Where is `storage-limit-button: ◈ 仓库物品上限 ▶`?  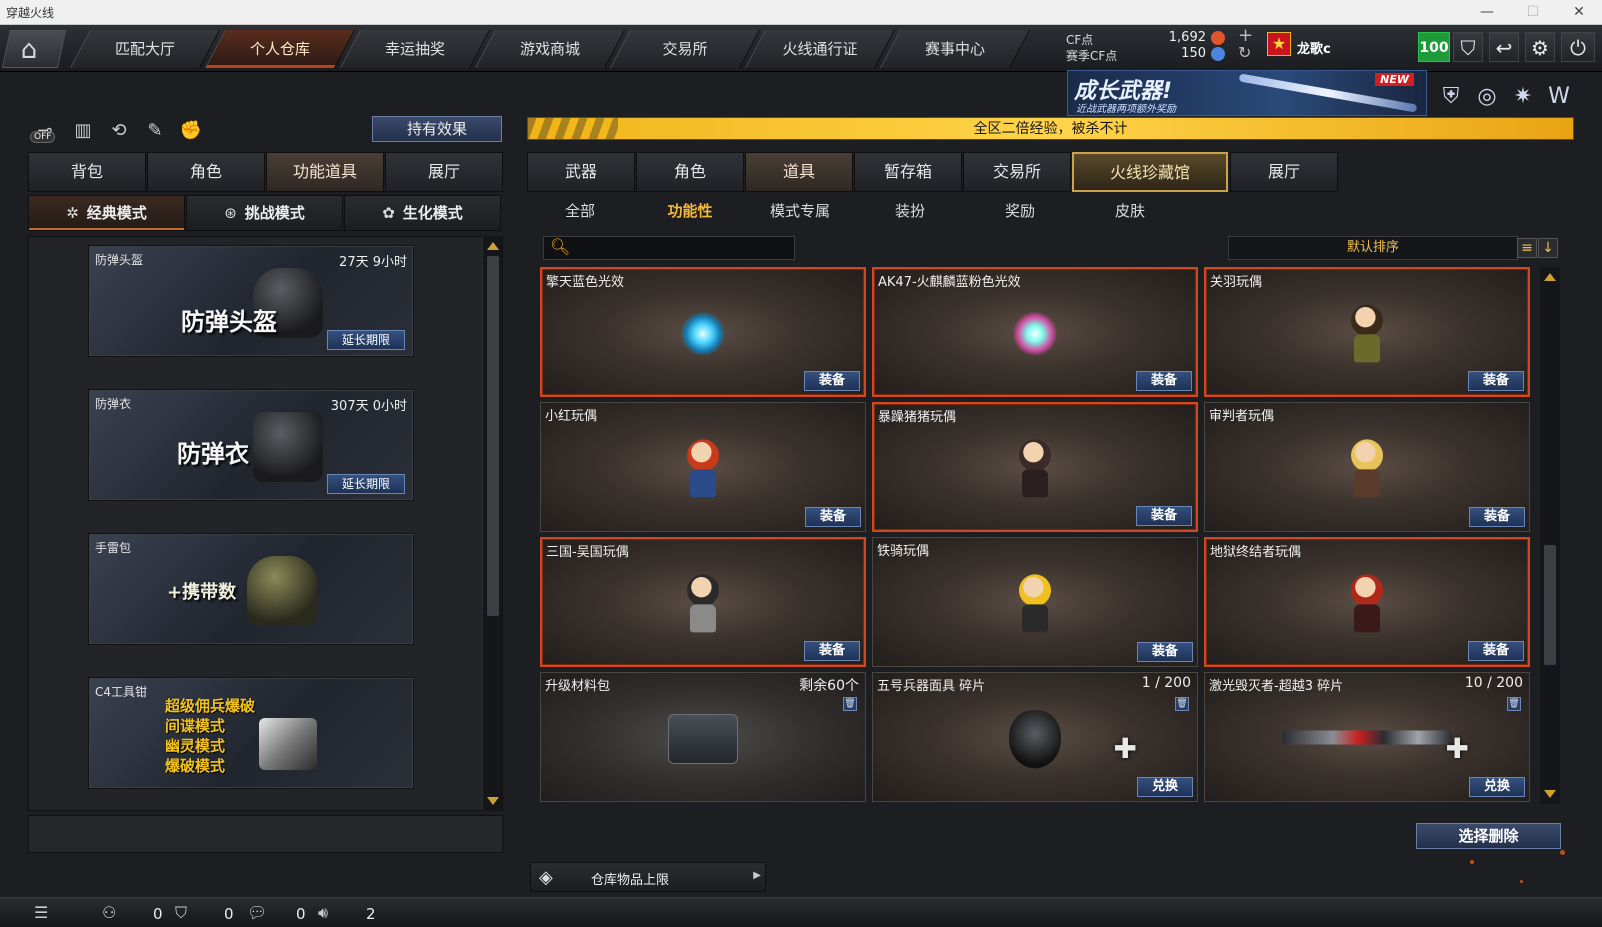
storage-limit-button: ◈ 仓库物品上限 ▶ is located at coordinates (648, 877).